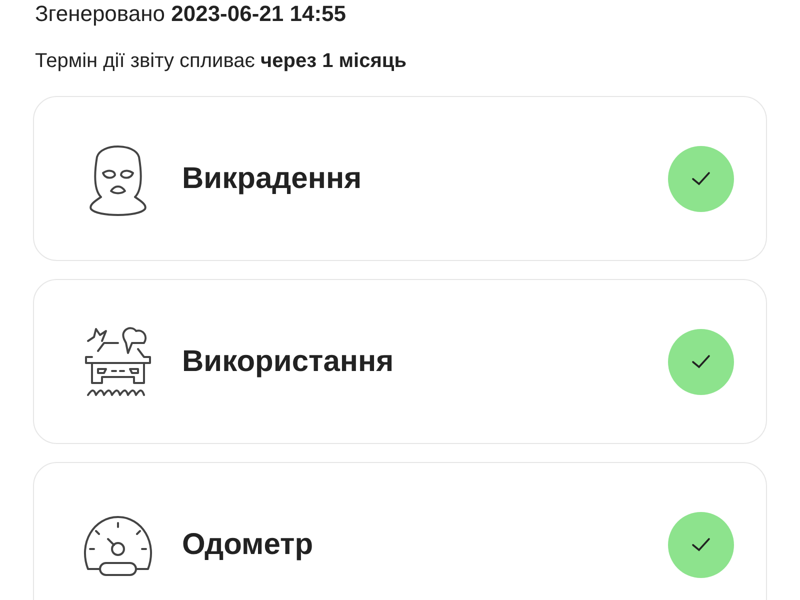 This screenshot has width=800, height=600. I want to click on generated-date: Згенеровано 2023-06-21 14:55, so click(191, 13).